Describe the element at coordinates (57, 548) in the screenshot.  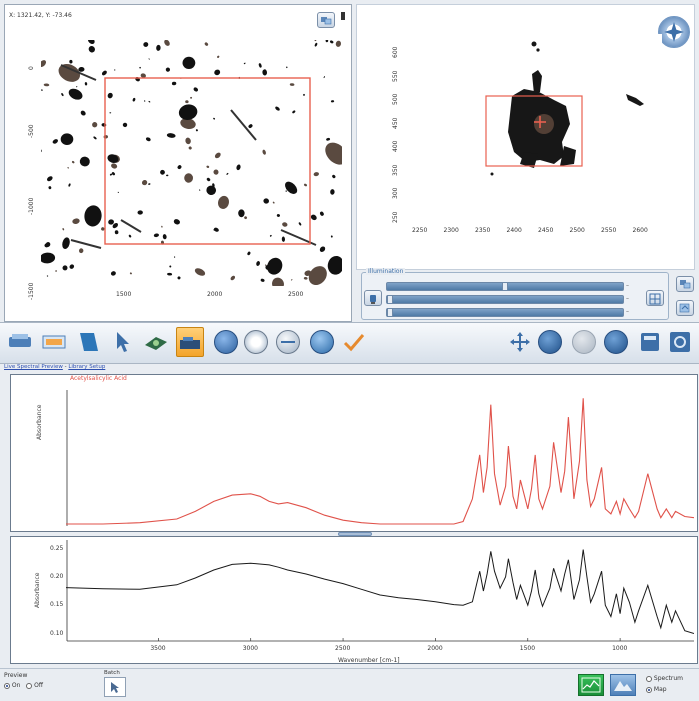
I see `sample-y-tick: 0.25` at that location.